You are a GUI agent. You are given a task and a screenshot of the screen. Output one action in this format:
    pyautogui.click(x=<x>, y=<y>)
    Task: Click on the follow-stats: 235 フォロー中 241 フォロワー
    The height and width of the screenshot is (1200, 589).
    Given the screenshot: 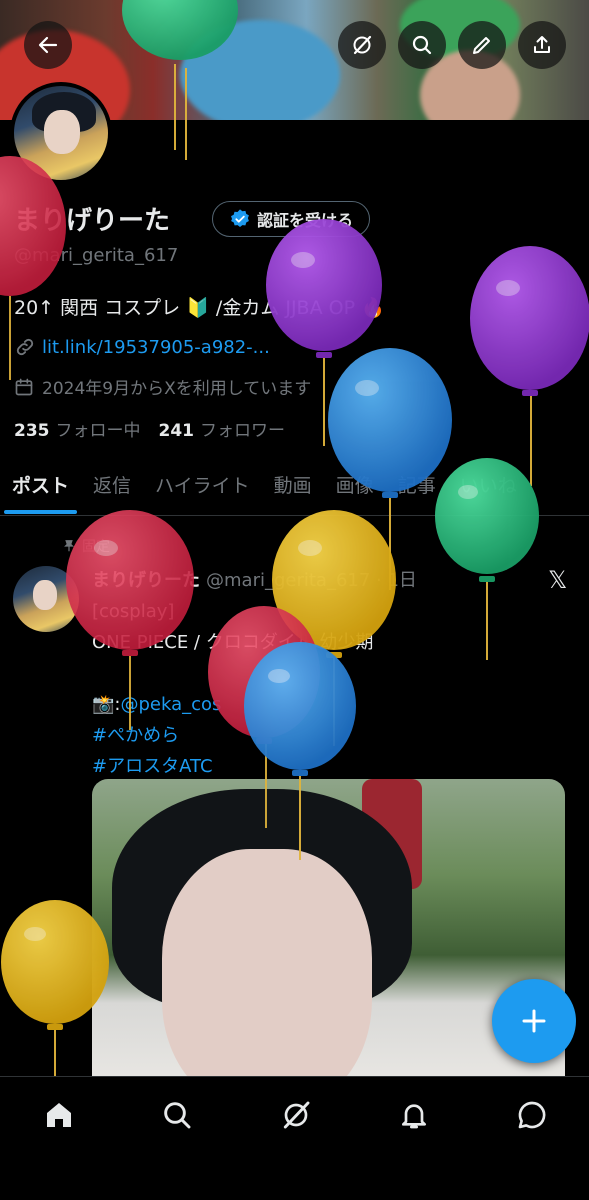 What is the action you would take?
    pyautogui.click(x=149, y=428)
    